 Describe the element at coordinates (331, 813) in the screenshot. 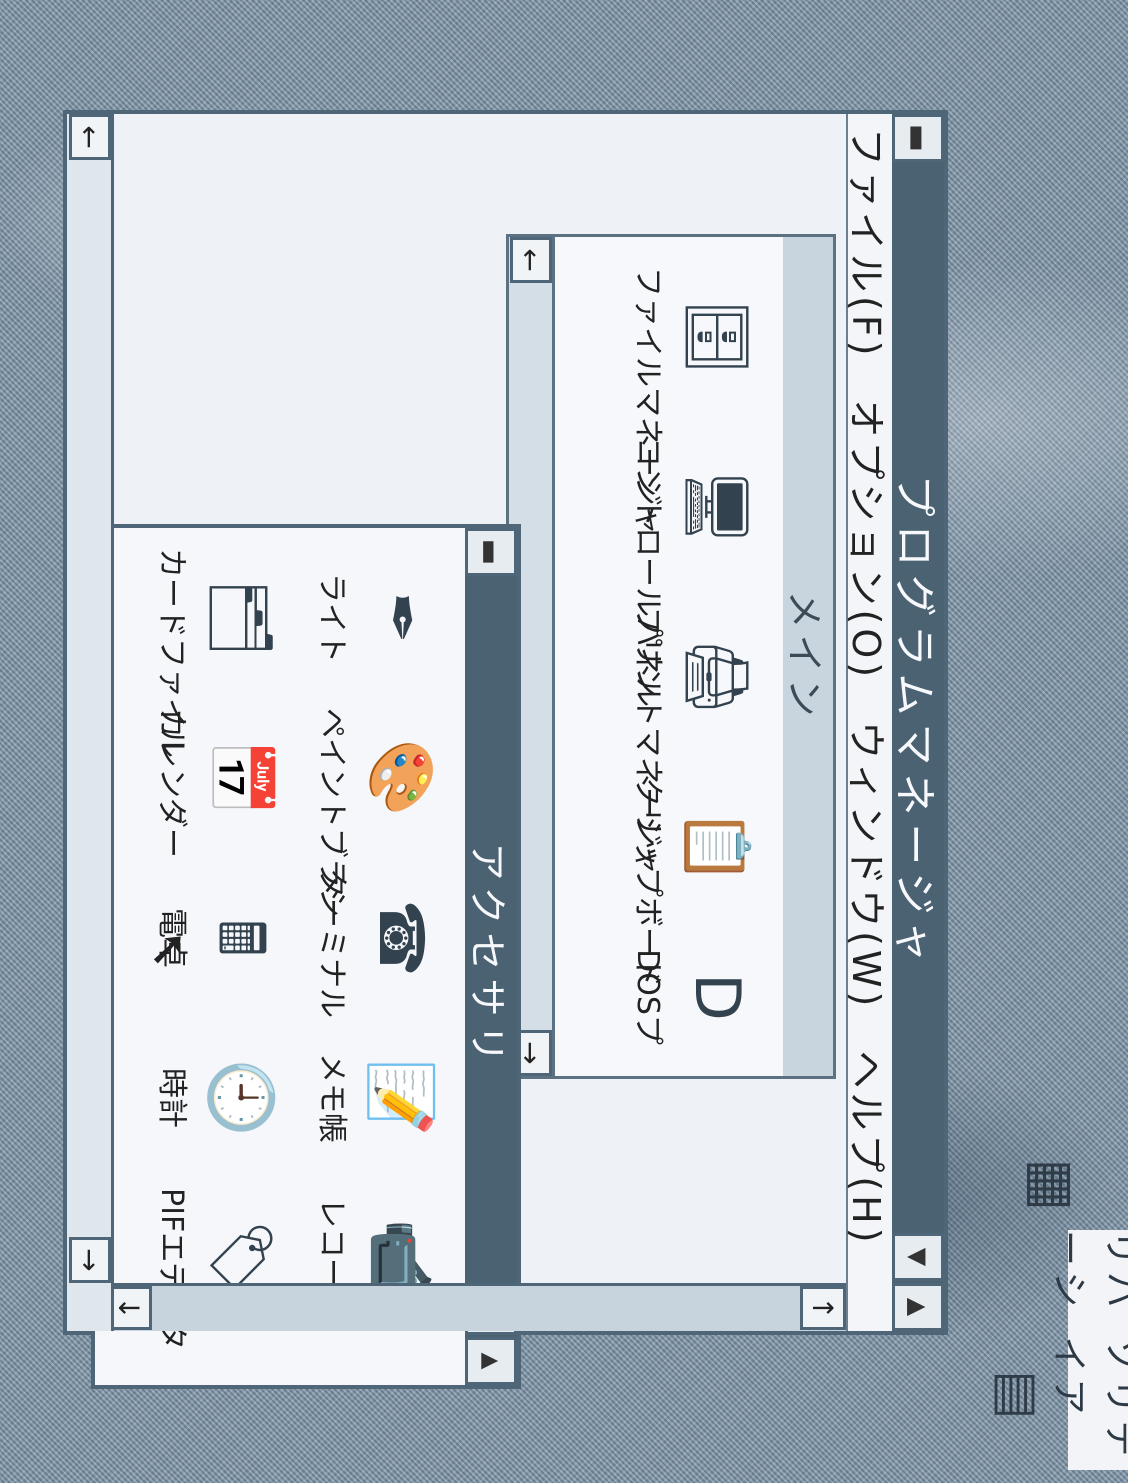

I see `paintbrush-label: ペイントブラシ` at that location.